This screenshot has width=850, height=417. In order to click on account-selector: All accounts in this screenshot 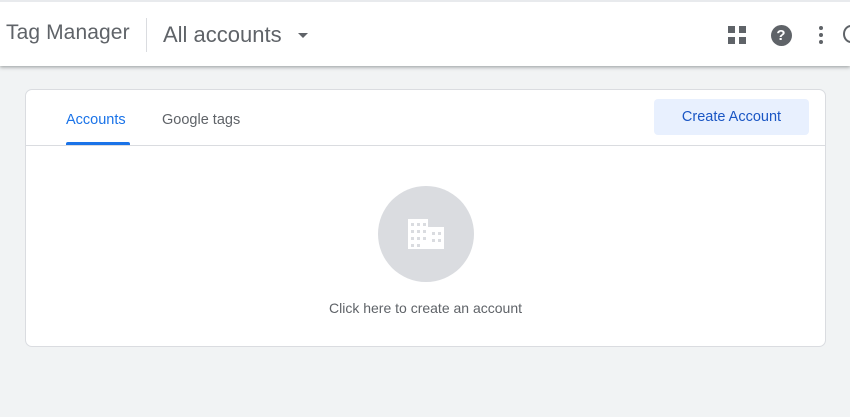, I will do `click(235, 35)`.